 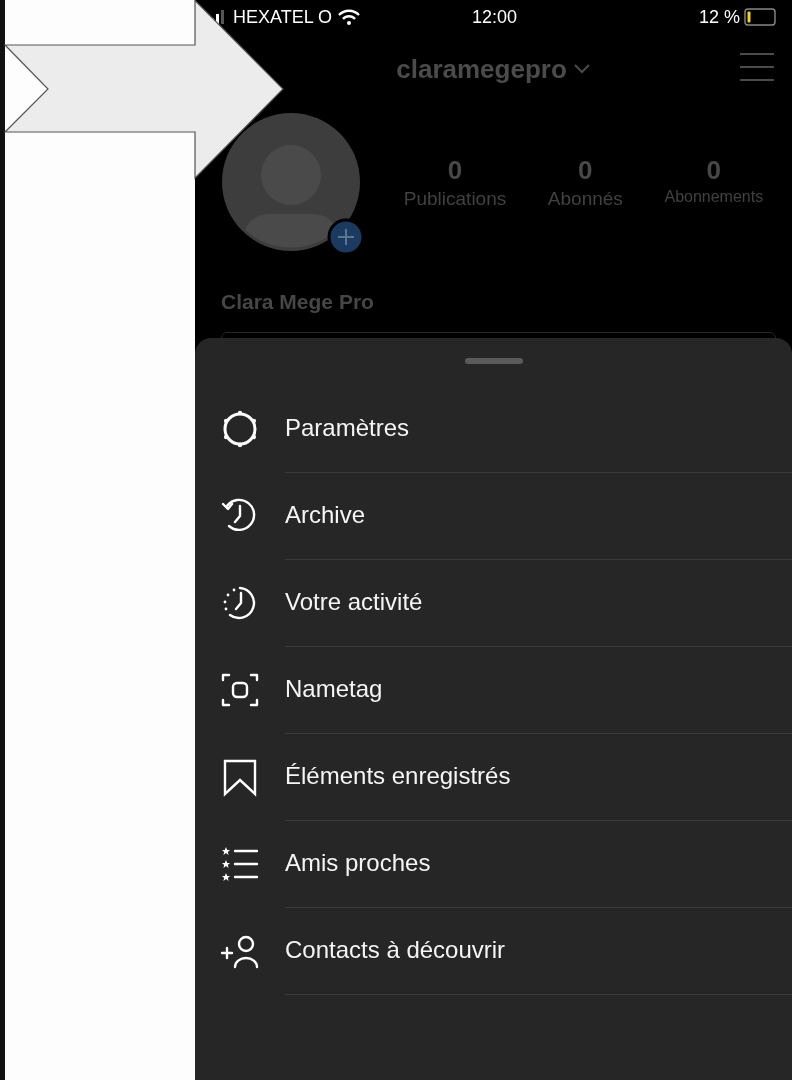 I want to click on menu-item: Votre activité, so click(x=354, y=602).